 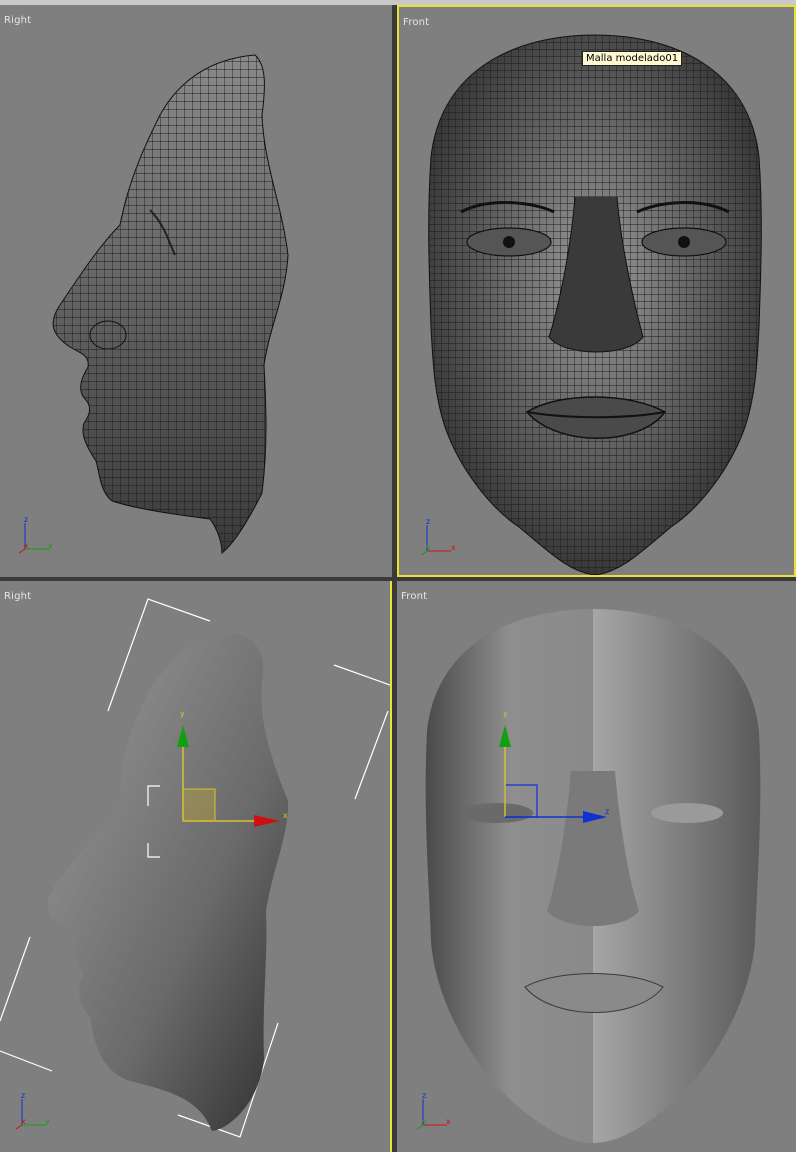 I want to click on object-name-tooltip: Malla modelado01, so click(x=632, y=58).